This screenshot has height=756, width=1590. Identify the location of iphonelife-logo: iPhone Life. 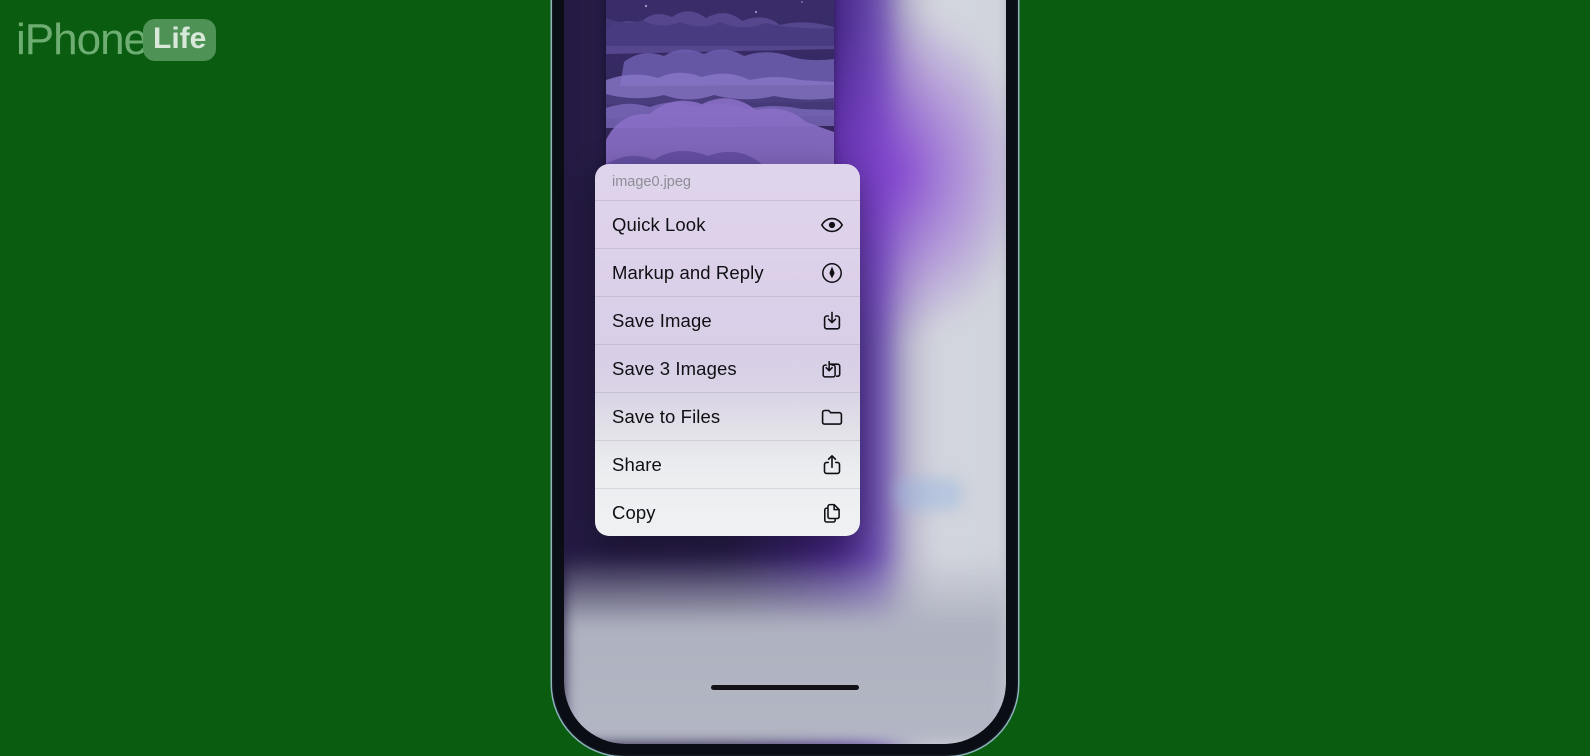
(116, 39).